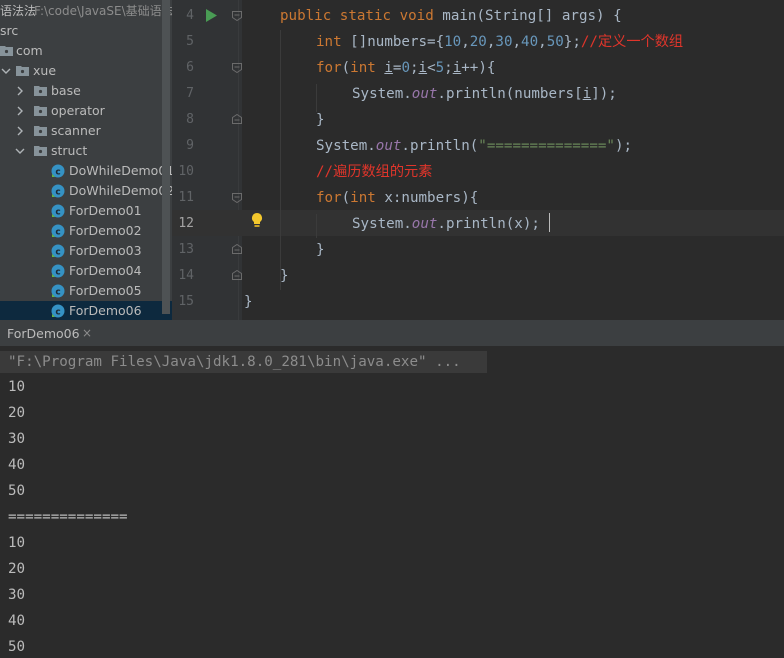  Describe the element at coordinates (190, 119) in the screenshot. I see `line-number: 8` at that location.